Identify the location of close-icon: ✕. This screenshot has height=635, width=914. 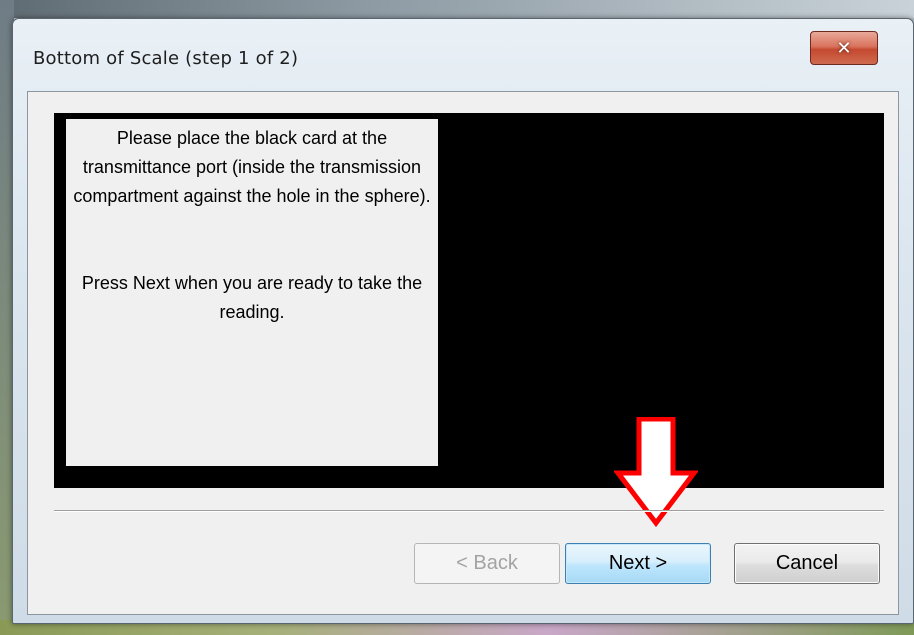
(844, 48).